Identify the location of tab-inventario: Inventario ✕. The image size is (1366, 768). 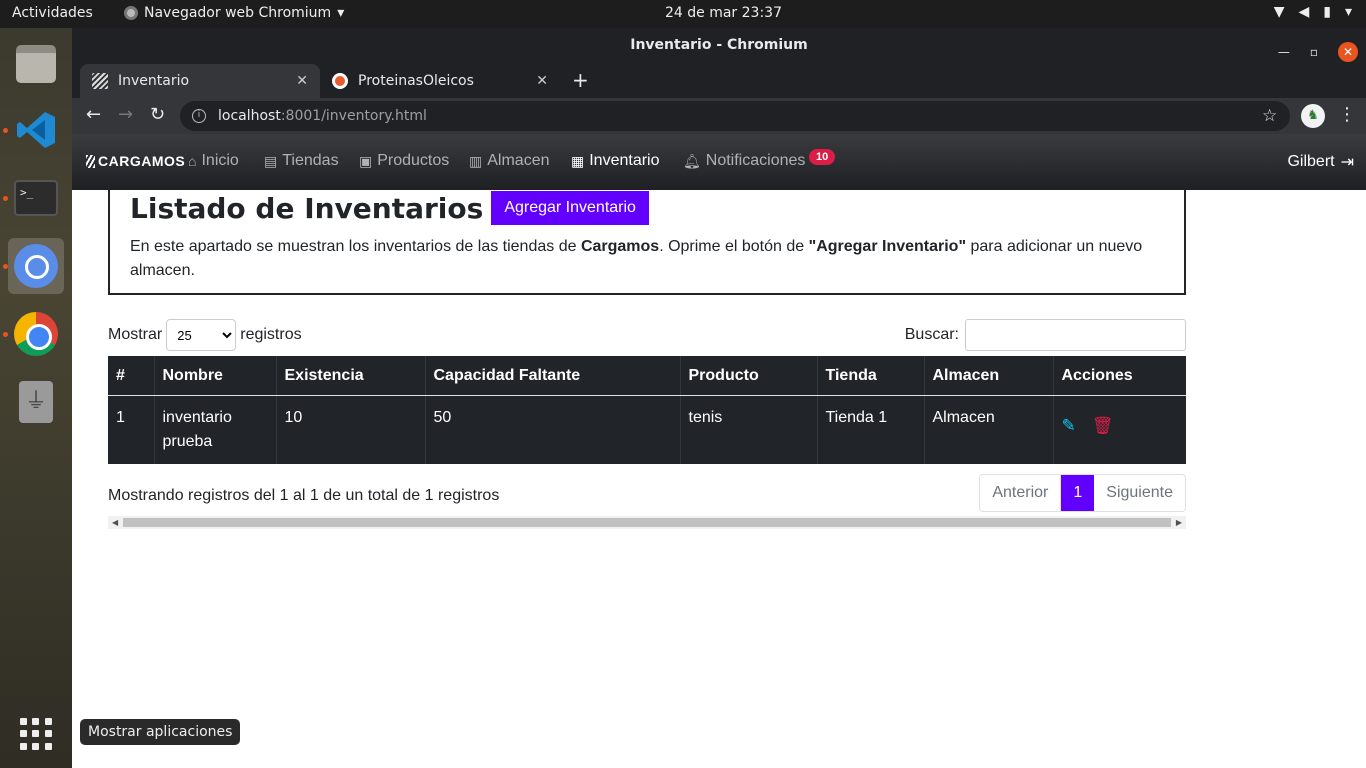
(200, 81).